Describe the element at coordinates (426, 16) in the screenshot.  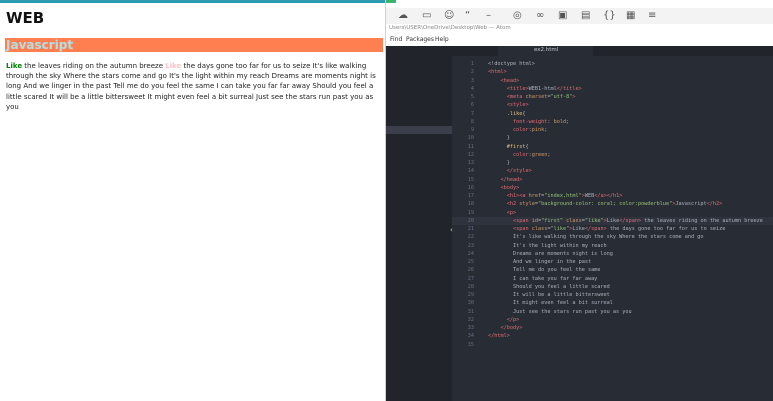
I see `video-icon: ▭` at that location.